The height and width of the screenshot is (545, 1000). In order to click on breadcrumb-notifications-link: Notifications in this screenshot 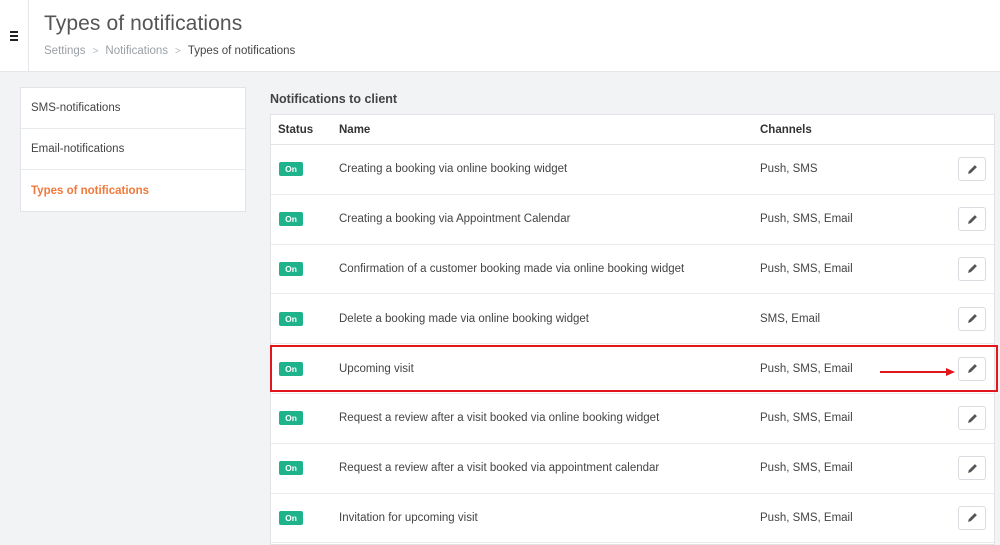, I will do `click(136, 51)`.